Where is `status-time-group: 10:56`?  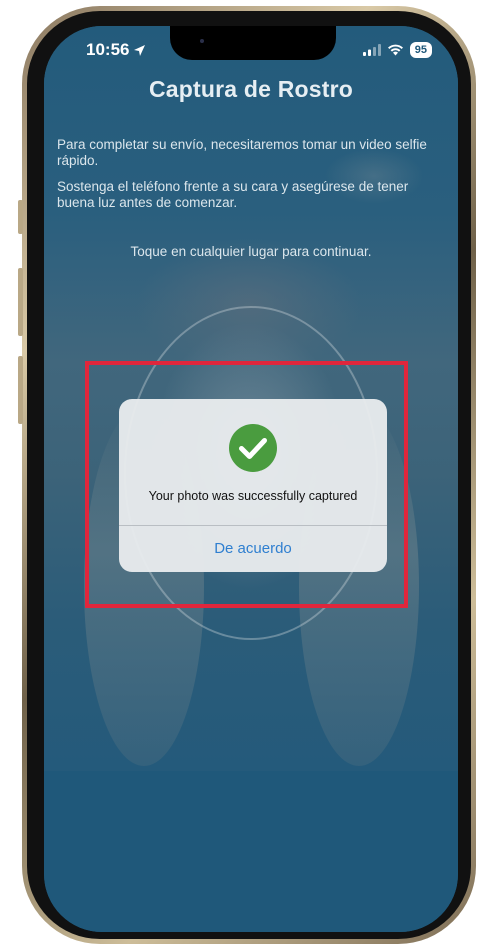
status-time-group: 10:56 is located at coordinates (116, 50).